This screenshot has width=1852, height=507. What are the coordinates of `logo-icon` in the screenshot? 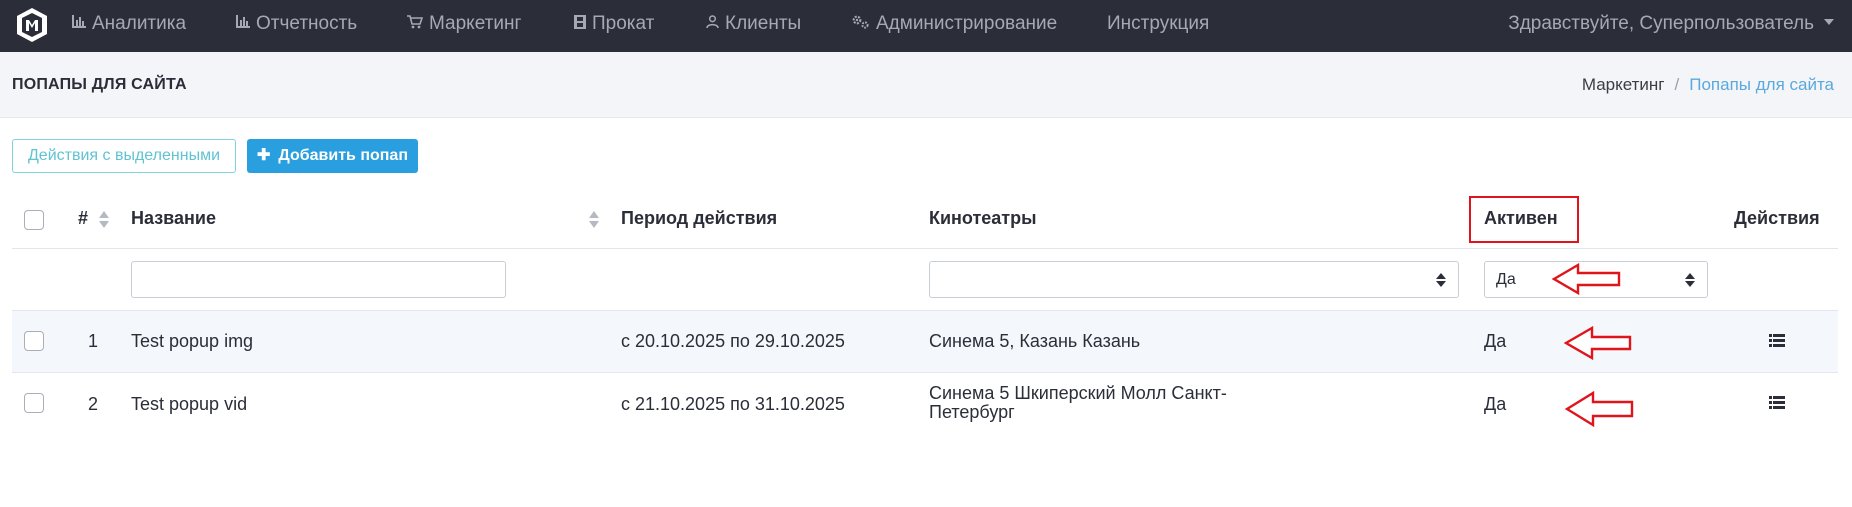 It's located at (32, 25).